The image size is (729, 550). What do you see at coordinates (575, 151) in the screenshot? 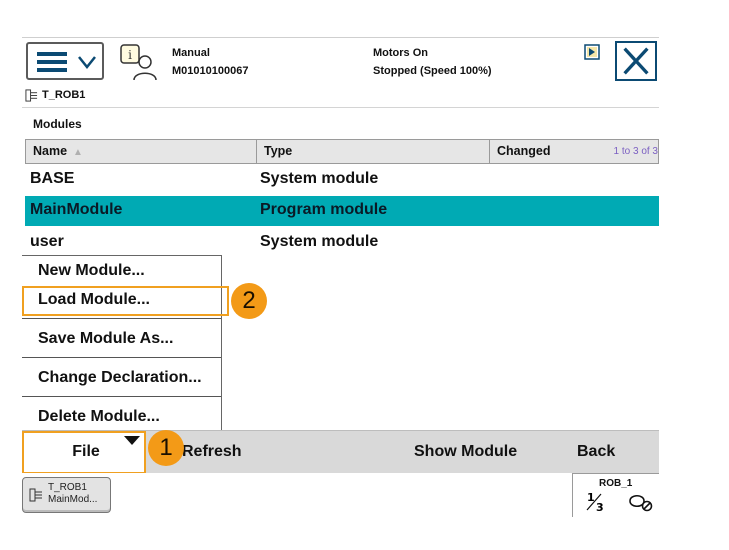
I see `column-header-changed: Changed 1 to 3 of 3` at bounding box center [575, 151].